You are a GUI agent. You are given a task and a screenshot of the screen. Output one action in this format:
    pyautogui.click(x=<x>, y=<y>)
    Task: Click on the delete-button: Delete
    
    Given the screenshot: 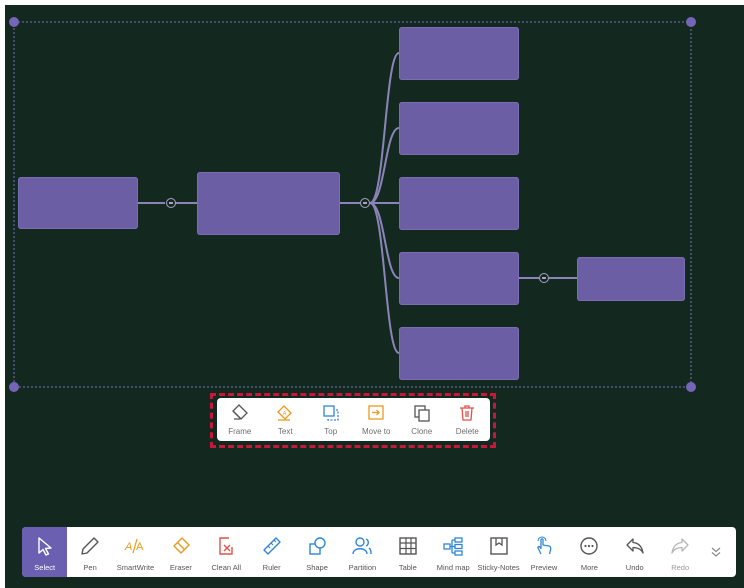 What is the action you would take?
    pyautogui.click(x=468, y=419)
    